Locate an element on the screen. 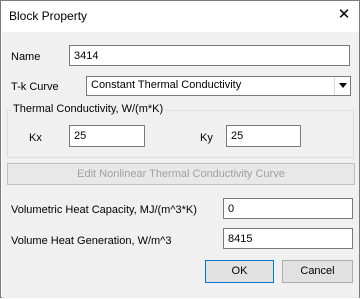 The image size is (361, 299). tk-curve-selected: Constant Thermal Conductivity is located at coordinates (166, 85).